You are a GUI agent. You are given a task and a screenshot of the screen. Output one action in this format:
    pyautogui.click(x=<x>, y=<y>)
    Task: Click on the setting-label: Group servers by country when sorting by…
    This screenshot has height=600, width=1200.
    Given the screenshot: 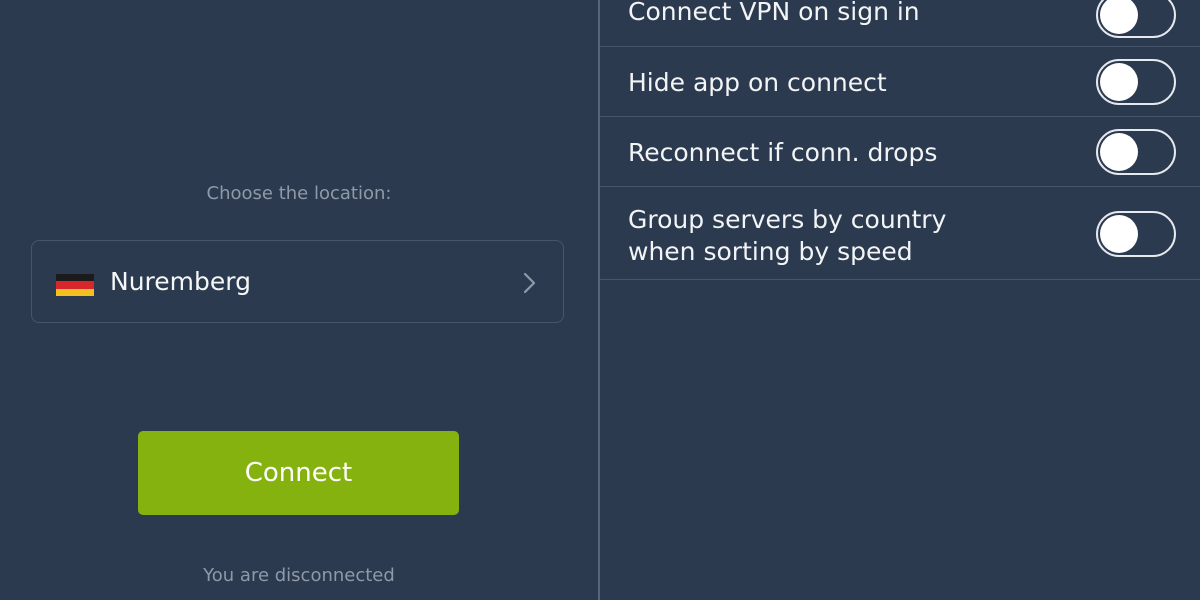 What is the action you would take?
    pyautogui.click(x=787, y=235)
    